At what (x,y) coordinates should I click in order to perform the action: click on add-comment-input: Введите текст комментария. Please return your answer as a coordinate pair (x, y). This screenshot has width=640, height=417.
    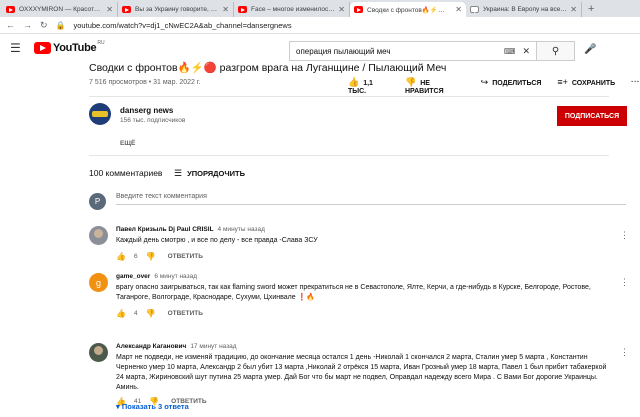
    Looking at the image, I should click on (371, 199).